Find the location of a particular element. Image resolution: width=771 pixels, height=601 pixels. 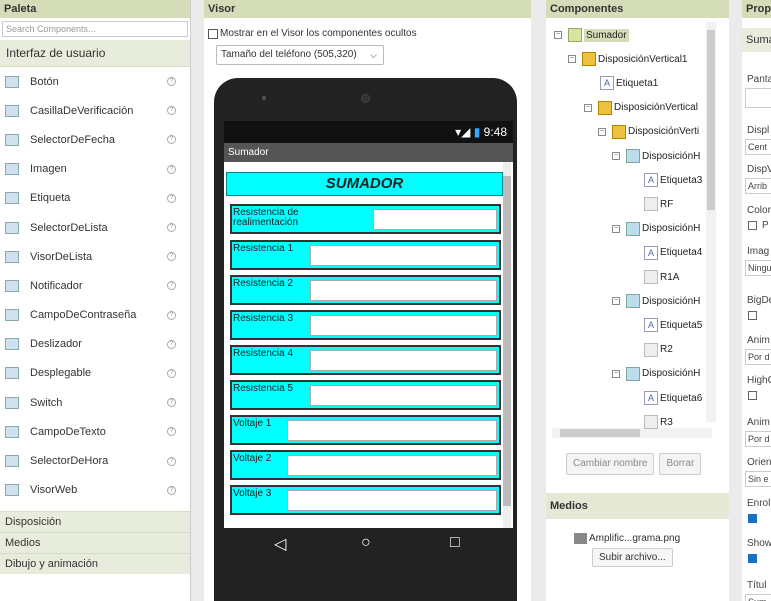

category-media: Medios is located at coordinates (95, 542).